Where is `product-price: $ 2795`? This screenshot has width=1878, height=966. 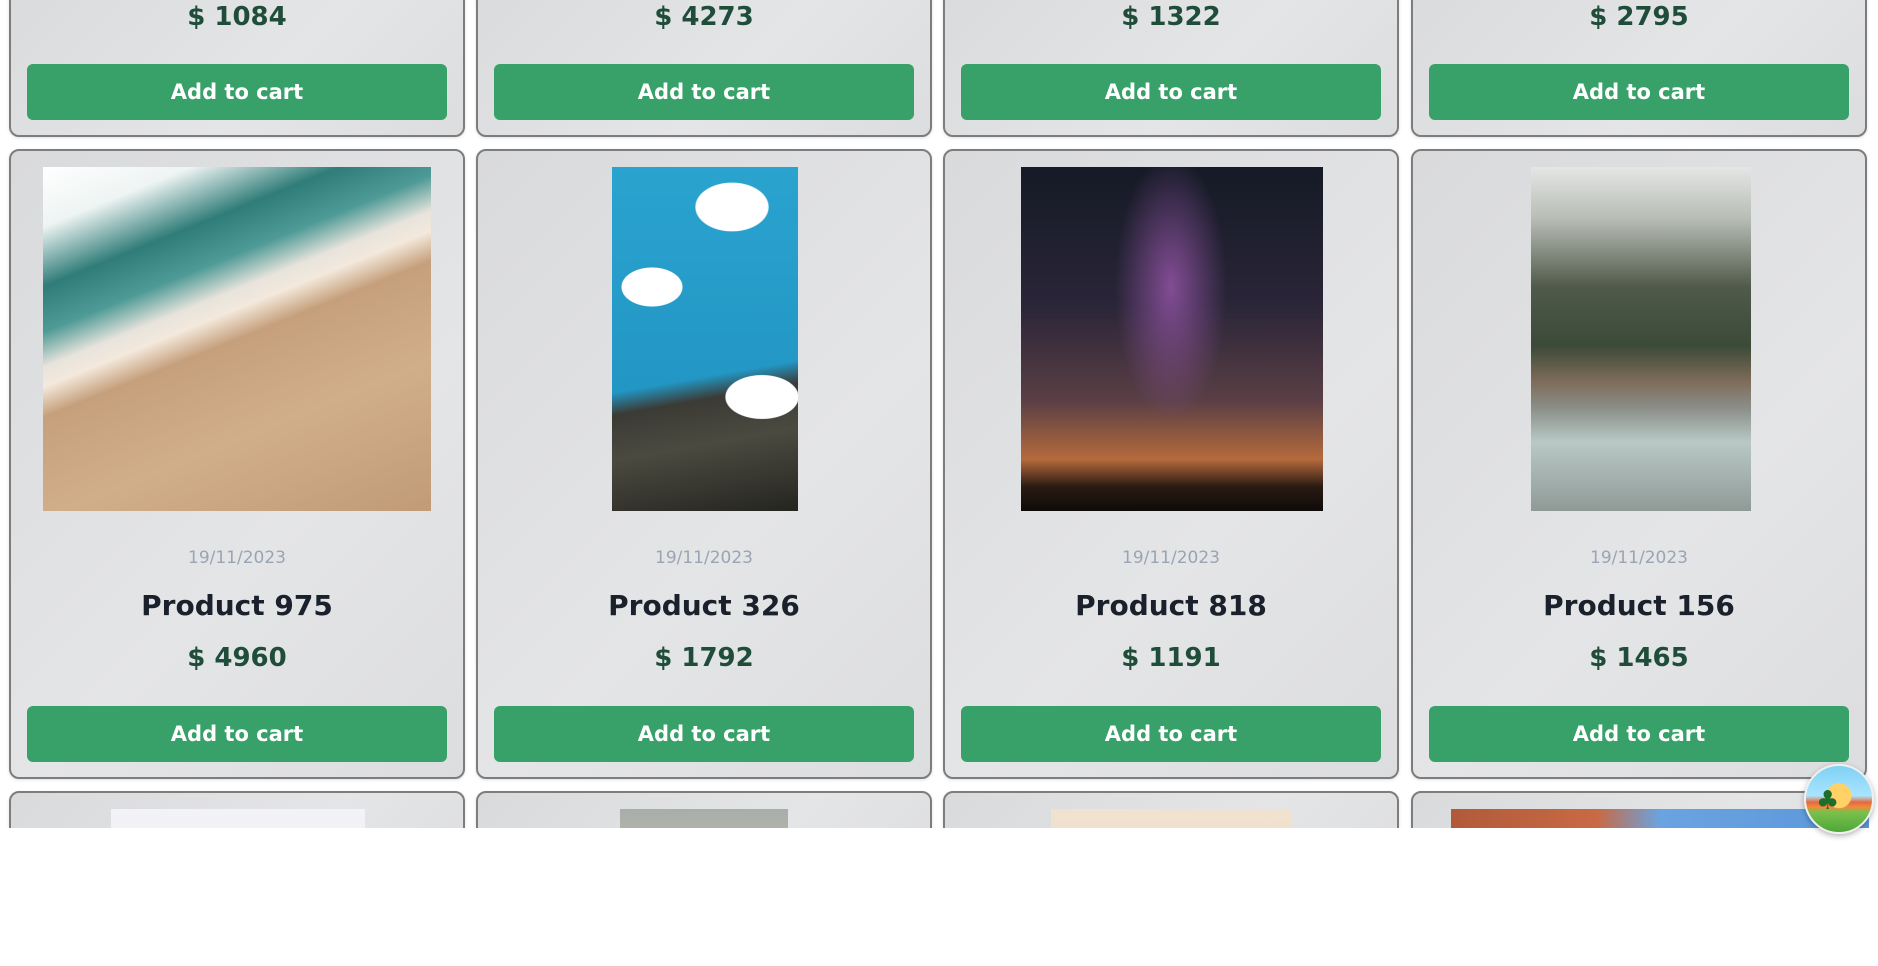
product-price: $ 2795 is located at coordinates (1639, 17).